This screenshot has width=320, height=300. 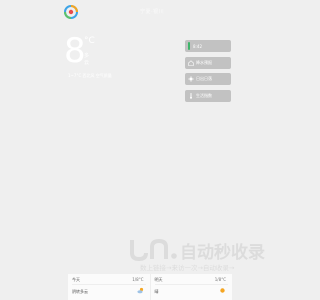 What do you see at coordinates (153, 250) in the screenshot?
I see `watermark-logo-icon` at bounding box center [153, 250].